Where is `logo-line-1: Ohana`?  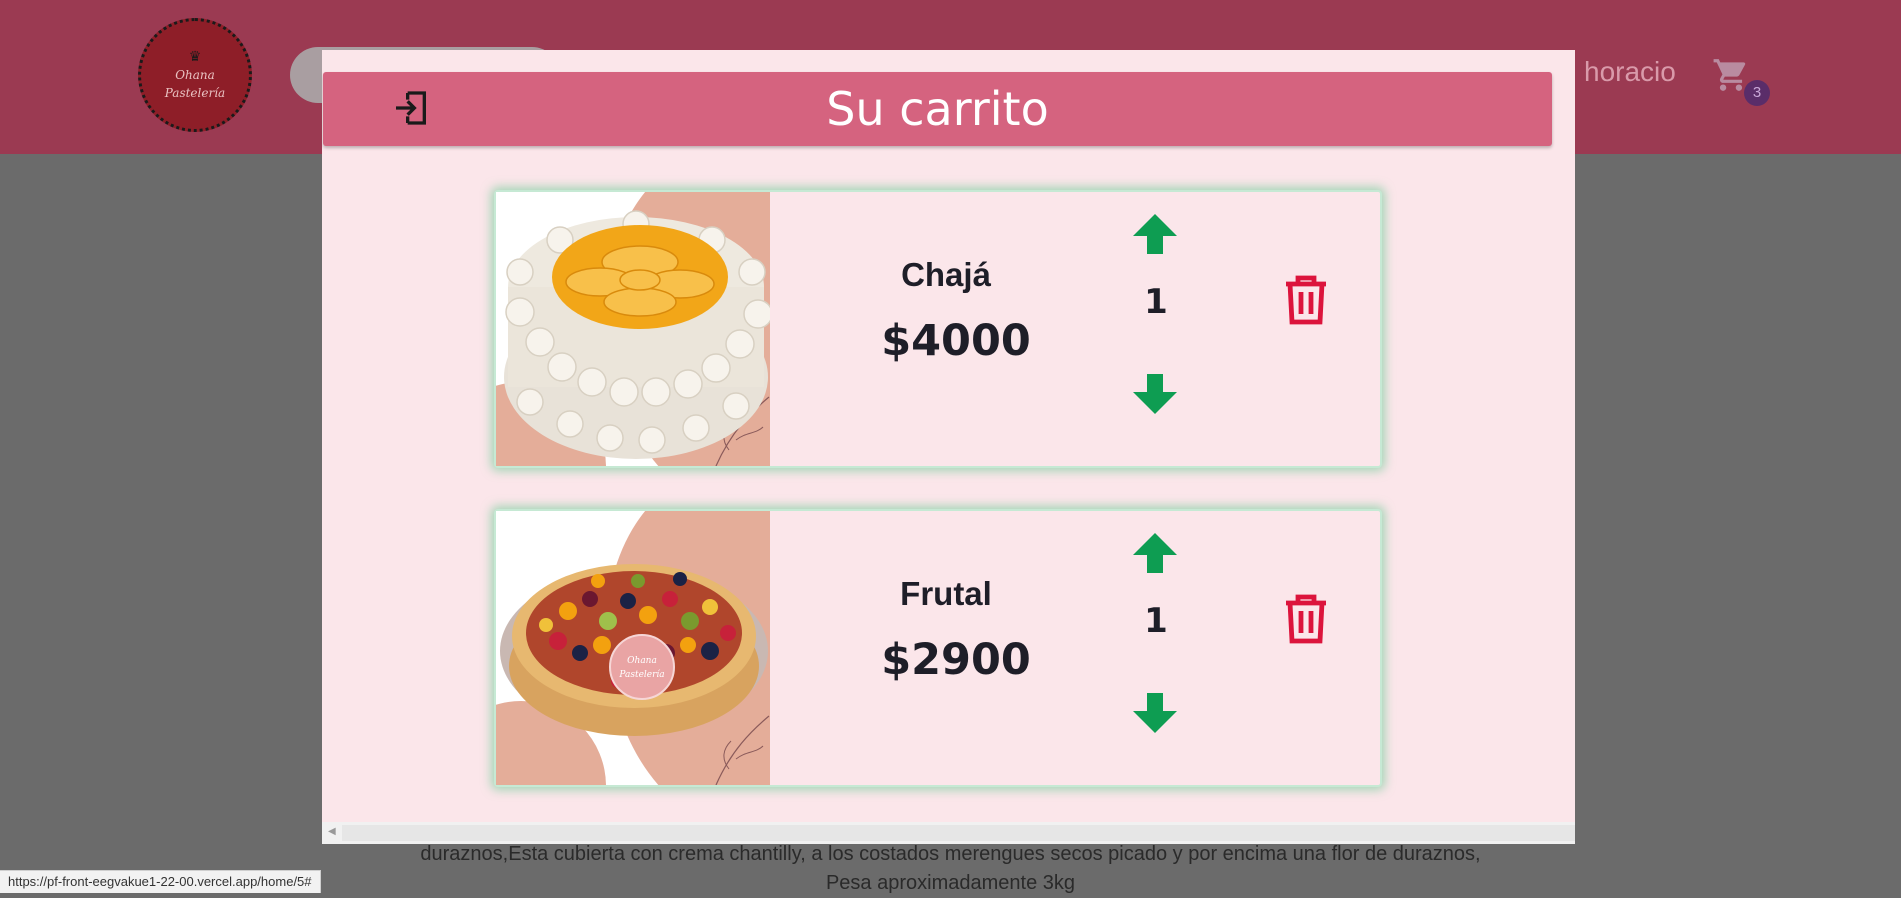 logo-line-1: Ohana is located at coordinates (195, 75).